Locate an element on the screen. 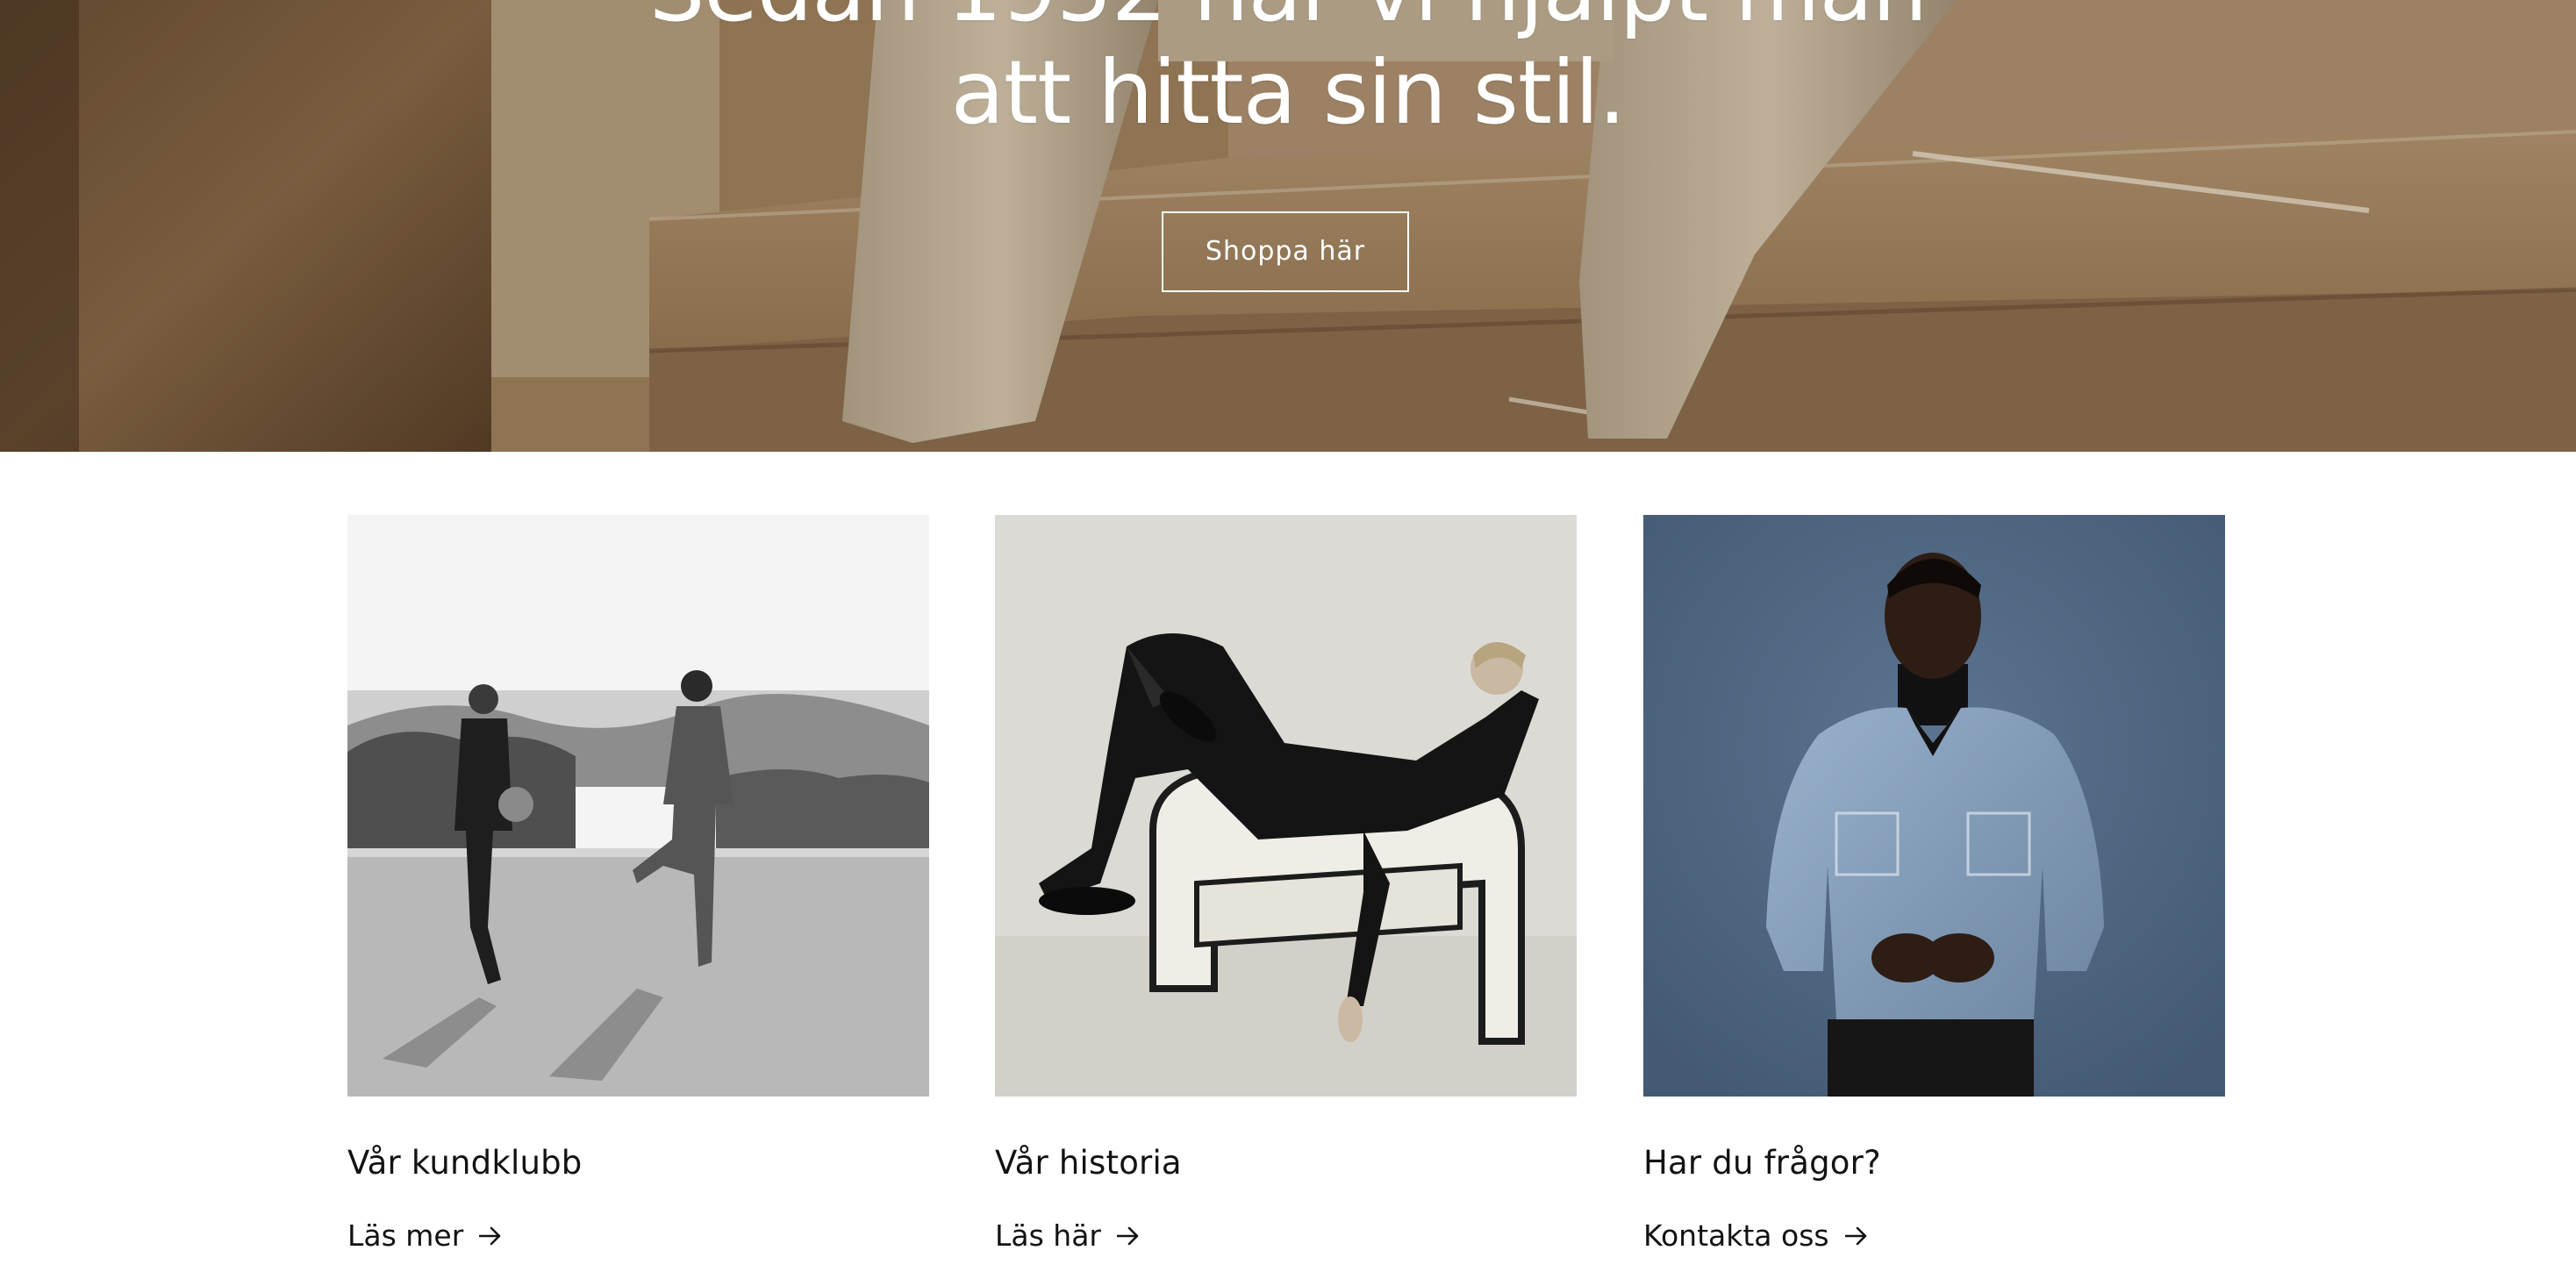 The width and height of the screenshot is (2576, 1286). card-title-our-history: Vår historia is located at coordinates (1088, 1163).